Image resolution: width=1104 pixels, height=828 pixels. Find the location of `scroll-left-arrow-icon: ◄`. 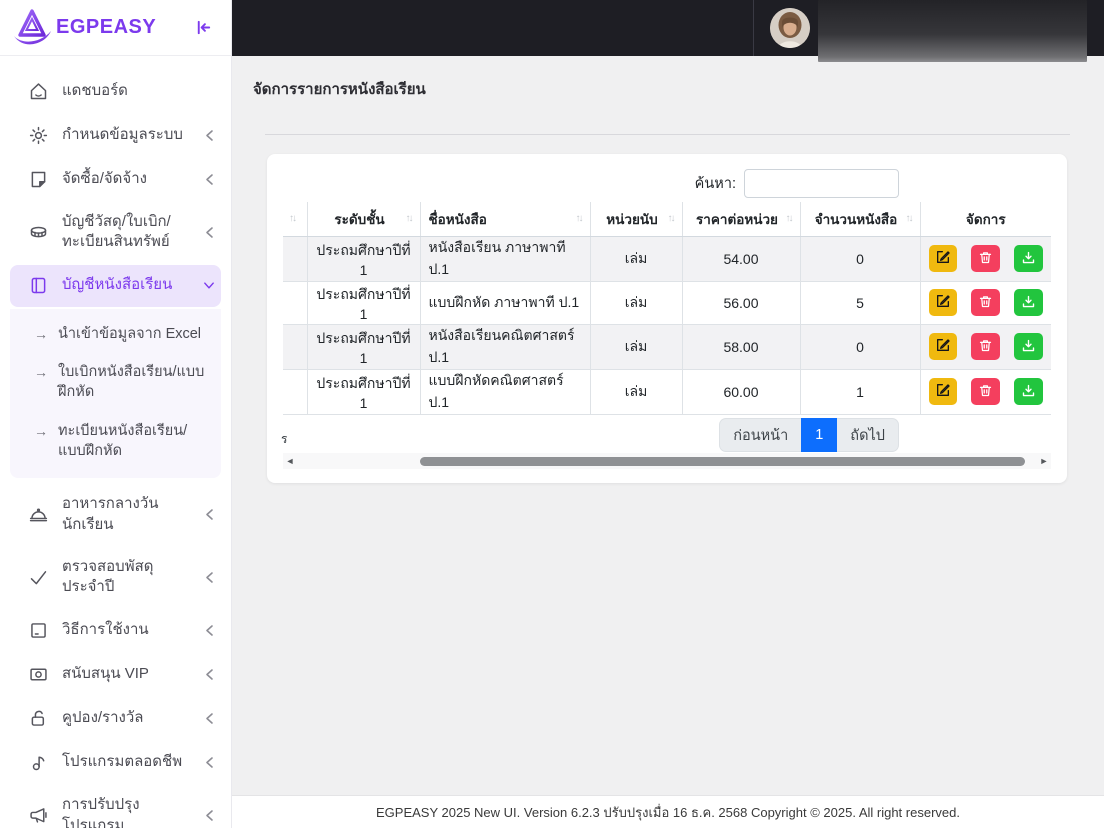

scroll-left-arrow-icon: ◄ is located at coordinates (290, 461).